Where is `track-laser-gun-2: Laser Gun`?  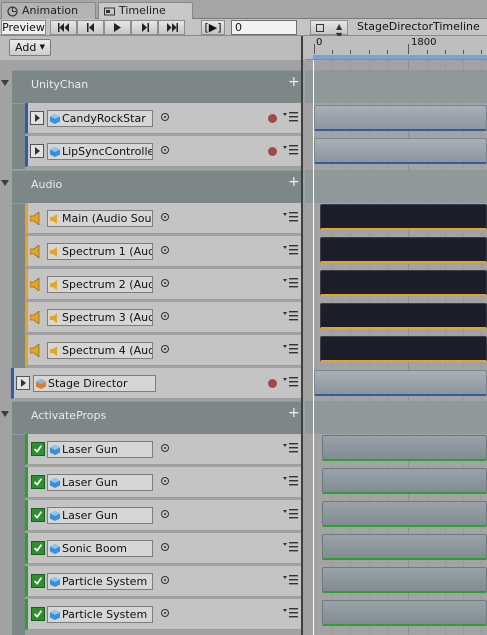
track-laser-gun-2: Laser Gun is located at coordinates (163, 482).